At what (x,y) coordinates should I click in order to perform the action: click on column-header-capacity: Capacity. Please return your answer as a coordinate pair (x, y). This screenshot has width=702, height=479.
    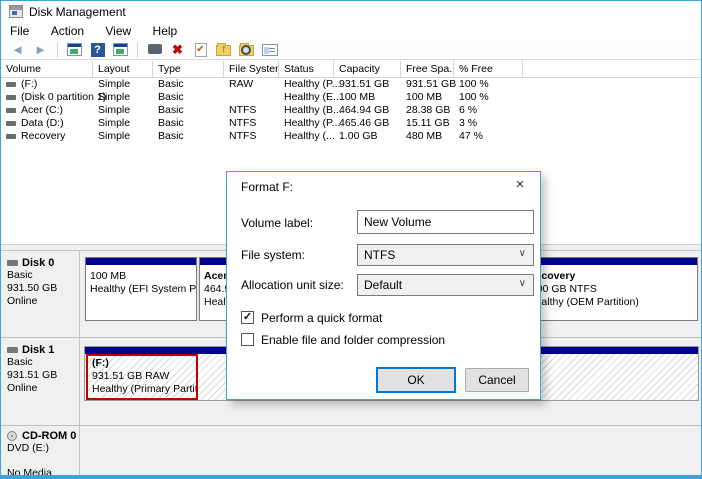
    Looking at the image, I should click on (367, 69).